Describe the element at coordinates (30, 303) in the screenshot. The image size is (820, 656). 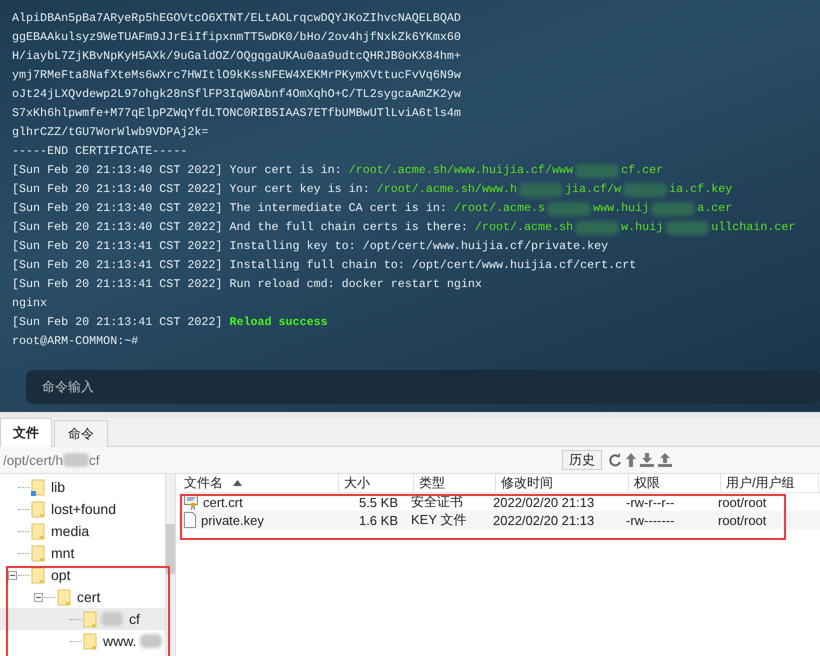
I see `terminal-line: nginx` at that location.